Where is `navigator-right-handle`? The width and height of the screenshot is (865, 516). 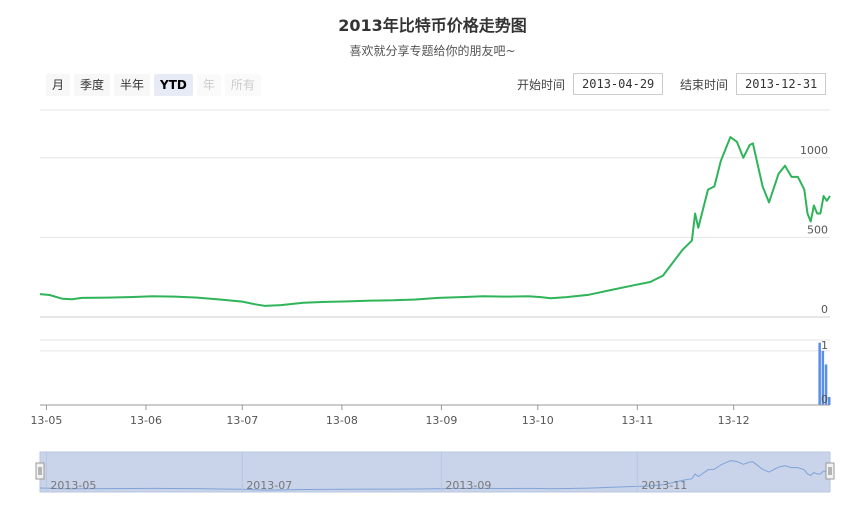 navigator-right-handle is located at coordinates (830, 471).